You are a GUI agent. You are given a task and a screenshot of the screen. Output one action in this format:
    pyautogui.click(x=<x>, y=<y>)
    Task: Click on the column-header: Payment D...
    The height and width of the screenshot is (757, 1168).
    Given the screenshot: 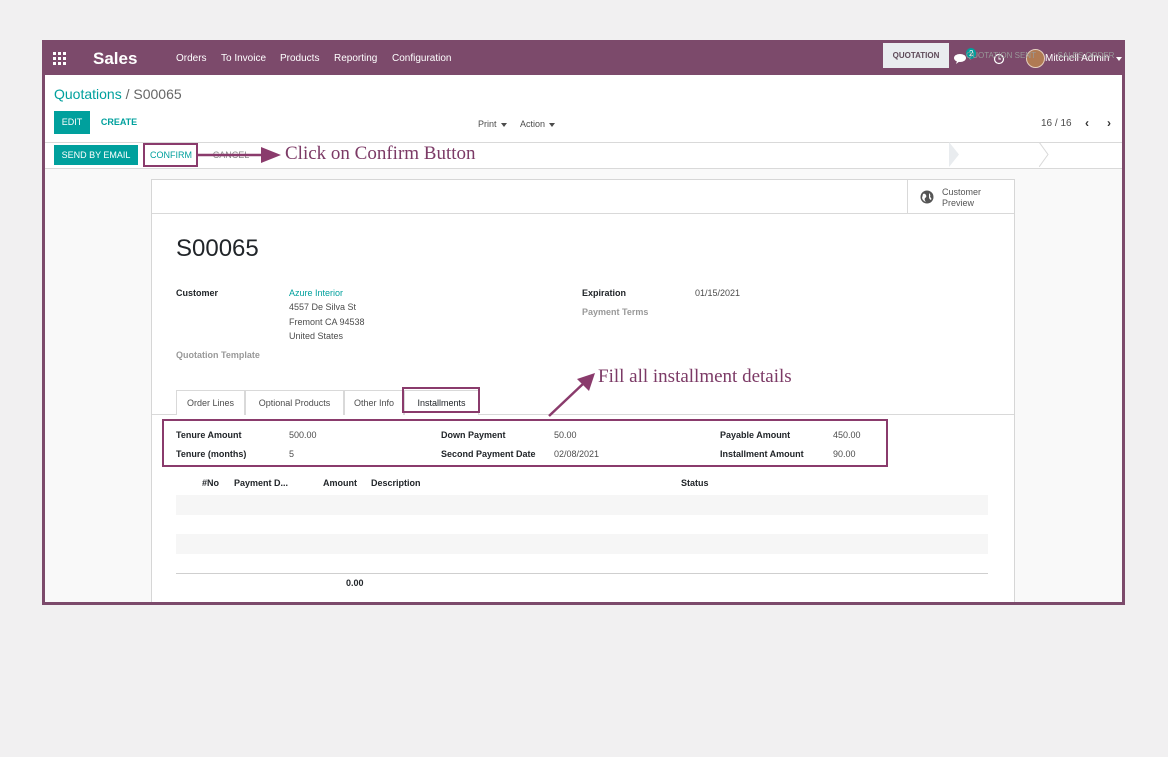 What is the action you would take?
    pyautogui.click(x=261, y=483)
    